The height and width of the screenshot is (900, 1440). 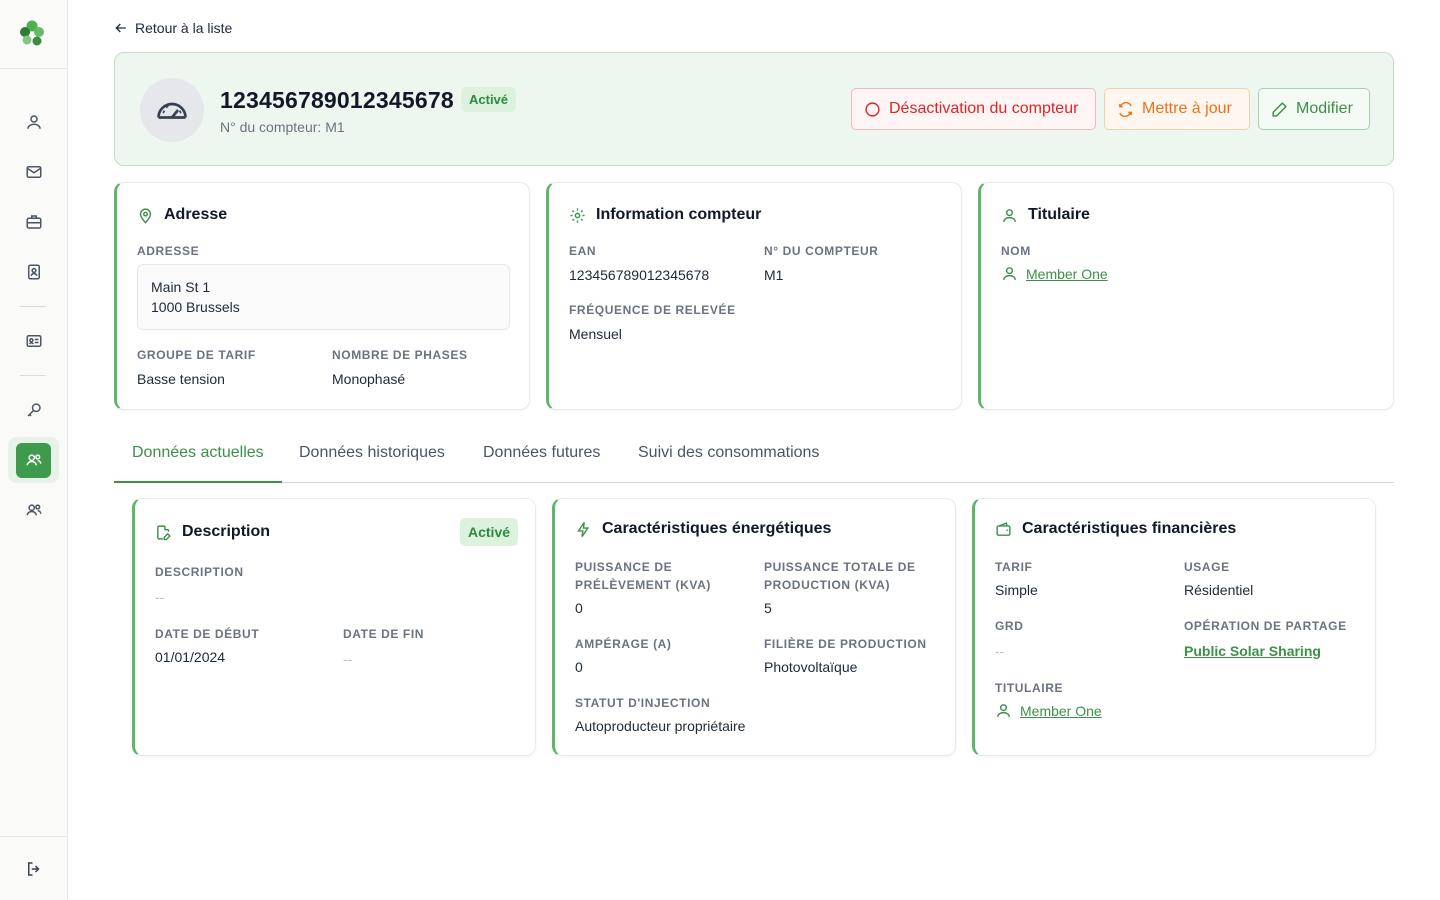 I want to click on meter-info-card-title: Information compteur, so click(x=665, y=215).